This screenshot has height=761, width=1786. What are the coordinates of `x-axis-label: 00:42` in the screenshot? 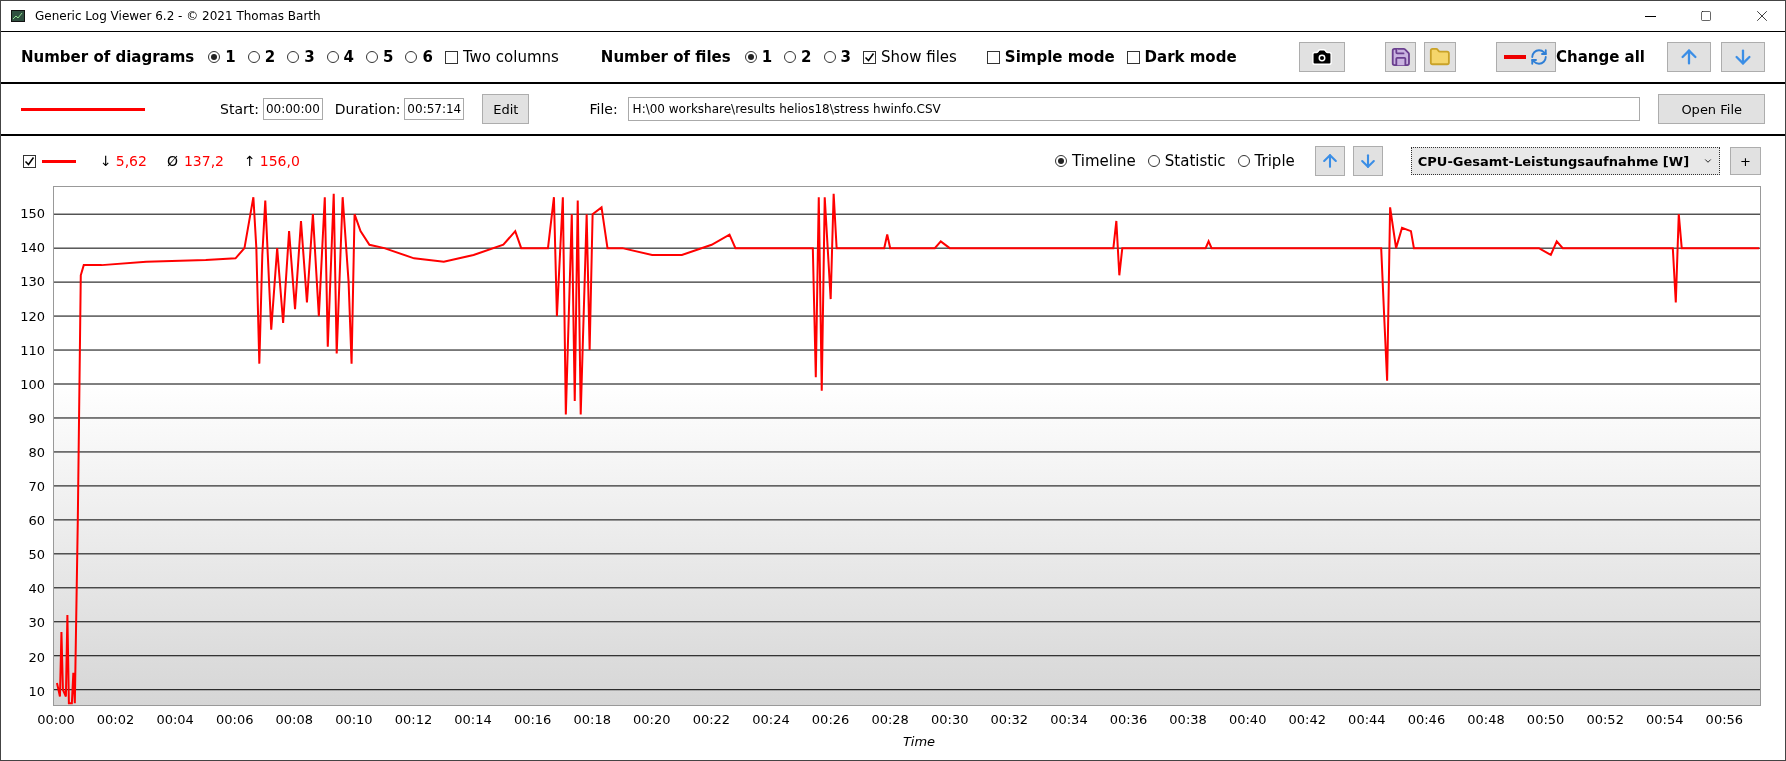 It's located at (1307, 719).